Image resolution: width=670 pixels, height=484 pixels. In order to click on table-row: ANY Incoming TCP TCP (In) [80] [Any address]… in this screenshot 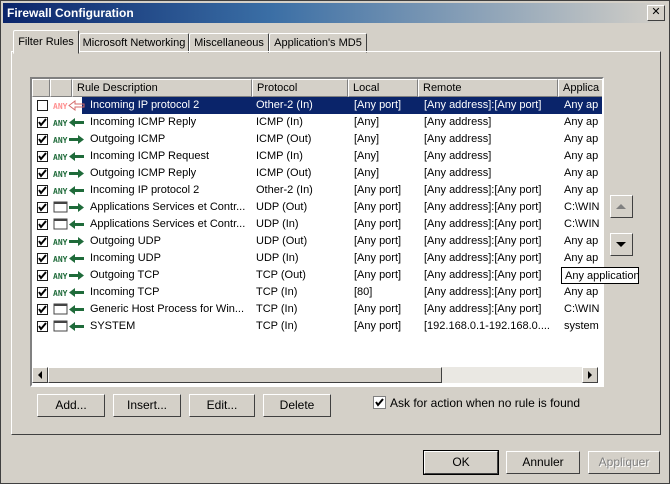, I will do `click(317, 292)`.